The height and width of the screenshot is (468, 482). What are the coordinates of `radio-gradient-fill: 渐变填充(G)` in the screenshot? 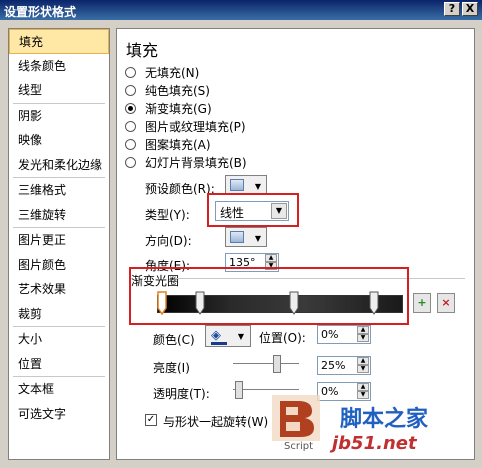 It's located at (168, 108).